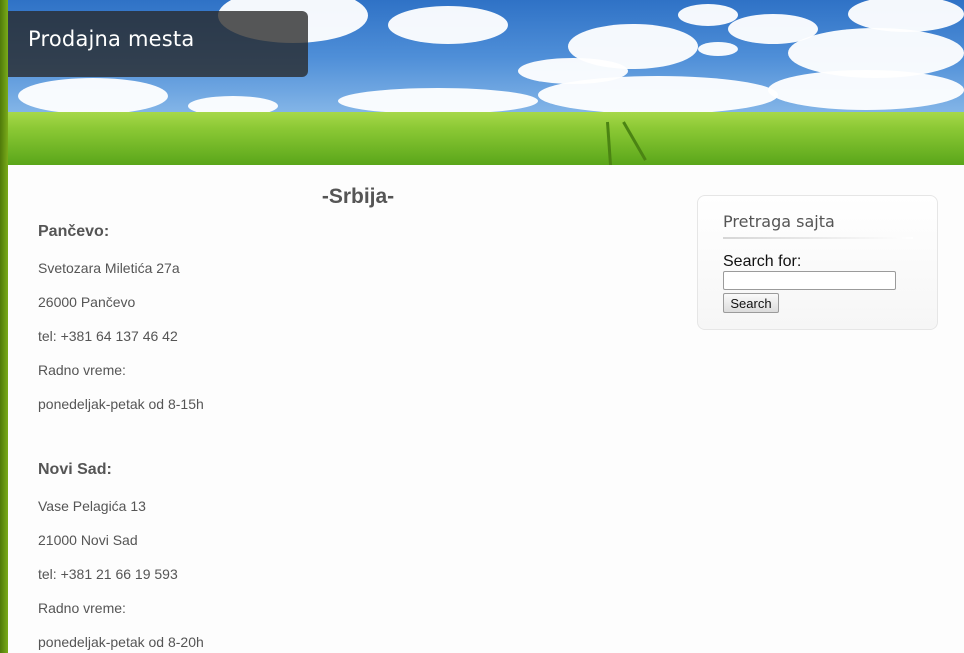  Describe the element at coordinates (87, 302) in the screenshot. I see `store-city: 26000 Pančevo` at that location.